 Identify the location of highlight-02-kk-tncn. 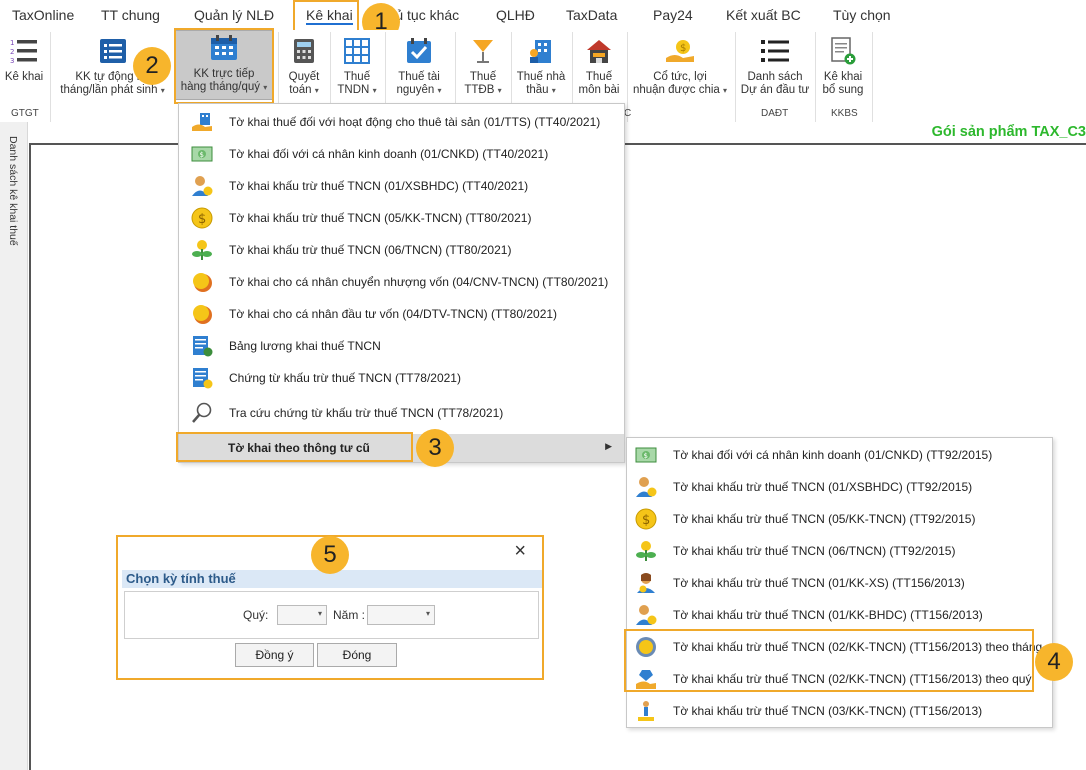
(829, 660).